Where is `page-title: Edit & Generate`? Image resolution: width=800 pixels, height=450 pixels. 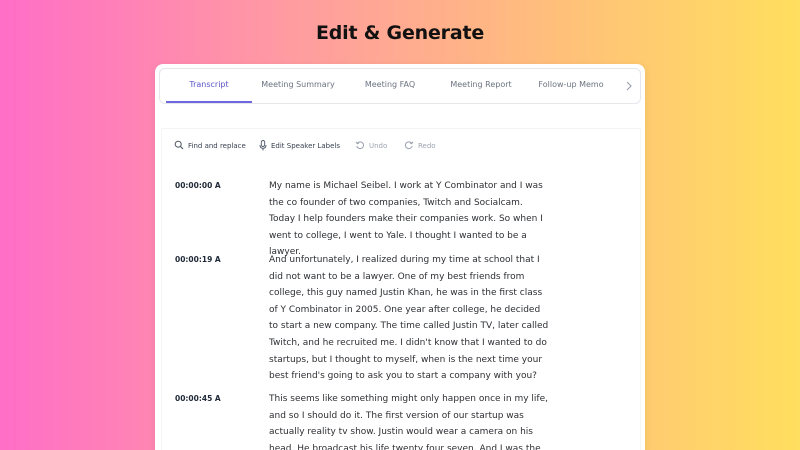
page-title: Edit & Generate is located at coordinates (400, 33).